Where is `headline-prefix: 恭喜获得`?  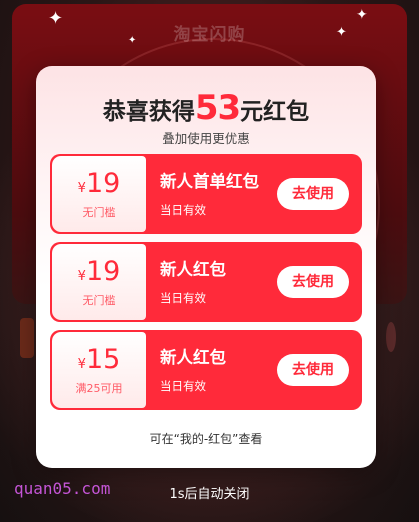
headline-prefix: 恭喜获得 is located at coordinates (148, 112).